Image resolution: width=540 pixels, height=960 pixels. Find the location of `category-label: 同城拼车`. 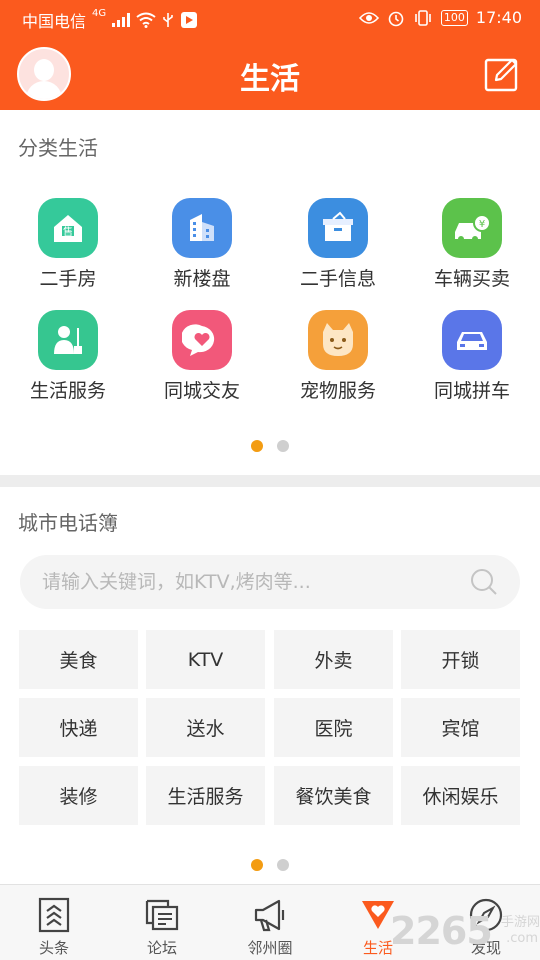

category-label: 同城拼车 is located at coordinates (471, 391).